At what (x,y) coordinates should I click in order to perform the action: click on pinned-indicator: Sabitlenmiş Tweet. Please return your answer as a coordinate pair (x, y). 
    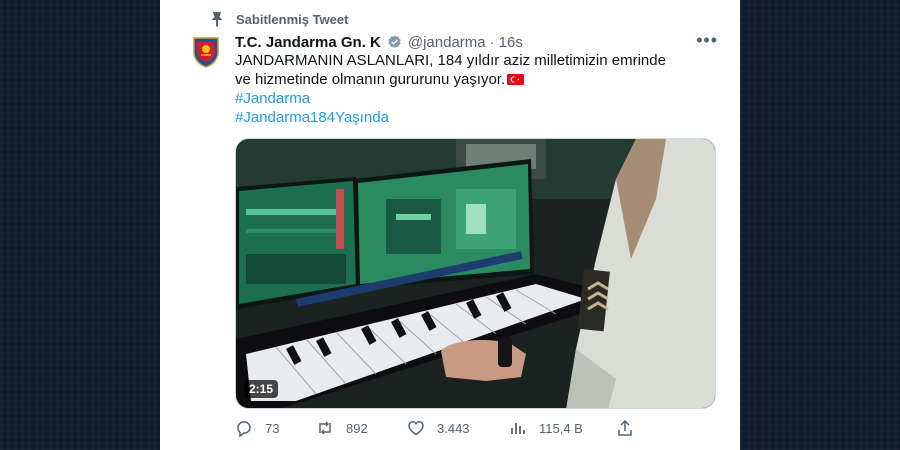
    Looking at the image, I should click on (279, 19).